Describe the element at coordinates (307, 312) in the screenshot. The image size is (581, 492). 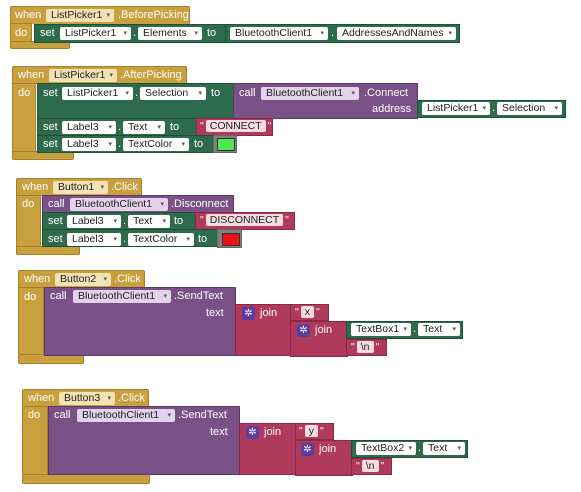
I see `text-literal: " x "` at that location.